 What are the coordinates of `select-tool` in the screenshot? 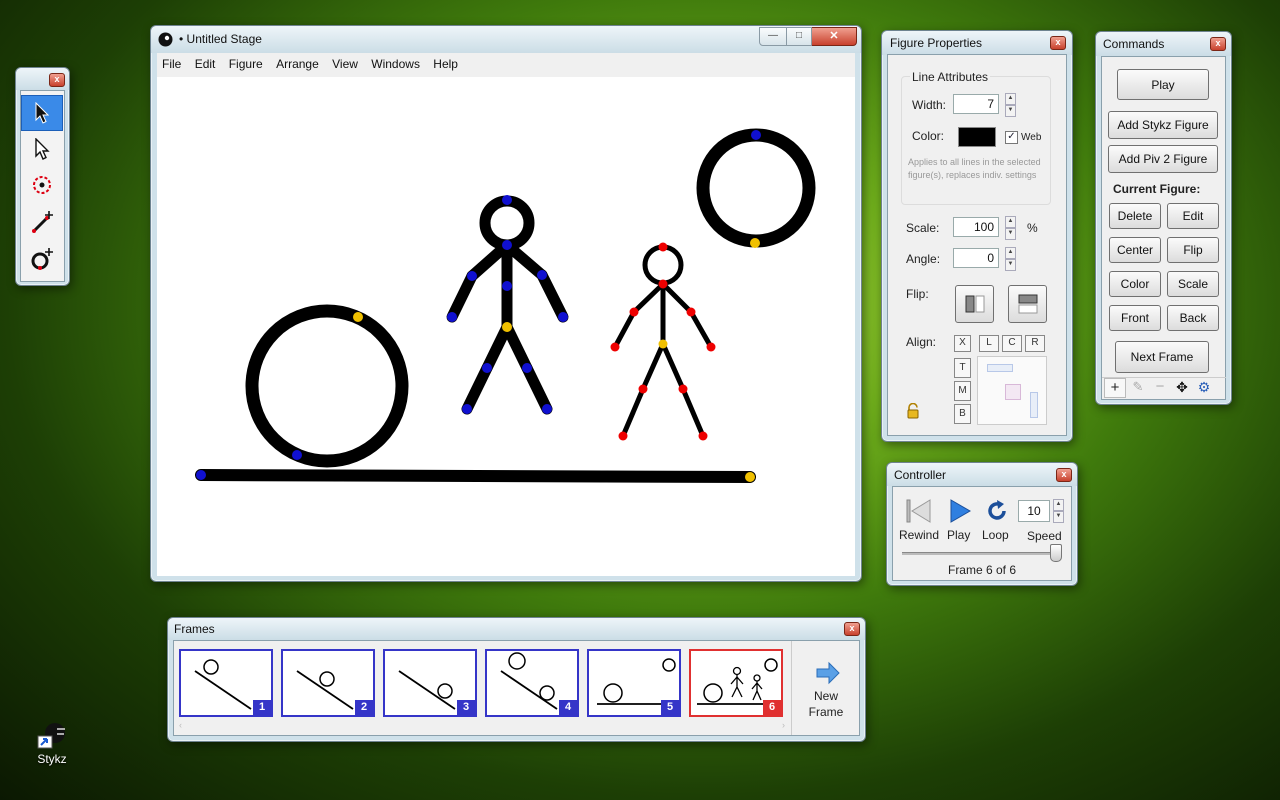 It's located at (42, 113).